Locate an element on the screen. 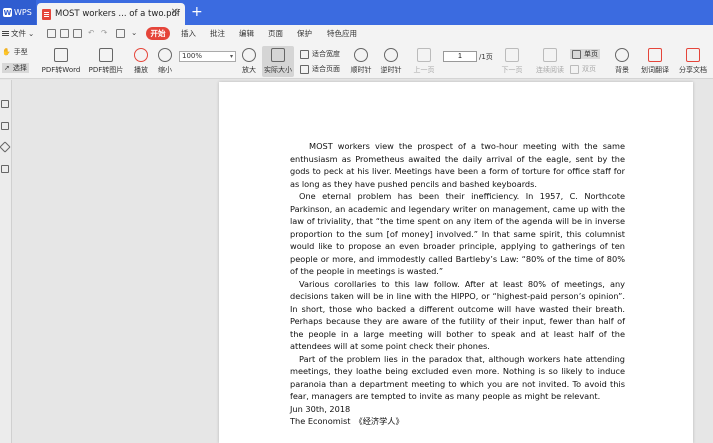 This screenshot has height=443, width=713. arrow-left-icon is located at coordinates (424, 55).